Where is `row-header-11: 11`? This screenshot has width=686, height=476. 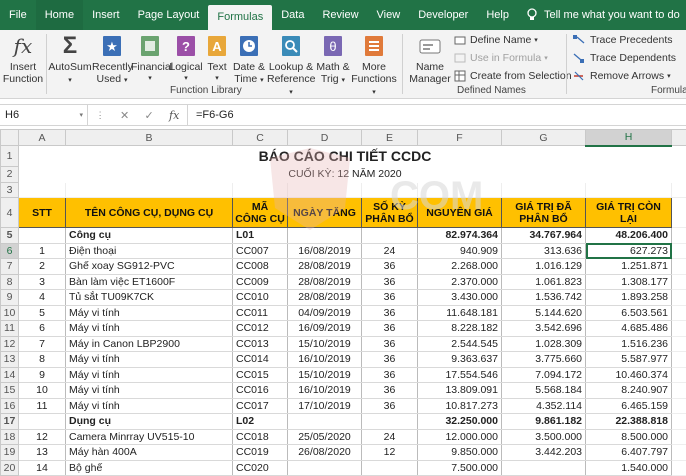
row-header-11: 11 is located at coordinates (10, 329).